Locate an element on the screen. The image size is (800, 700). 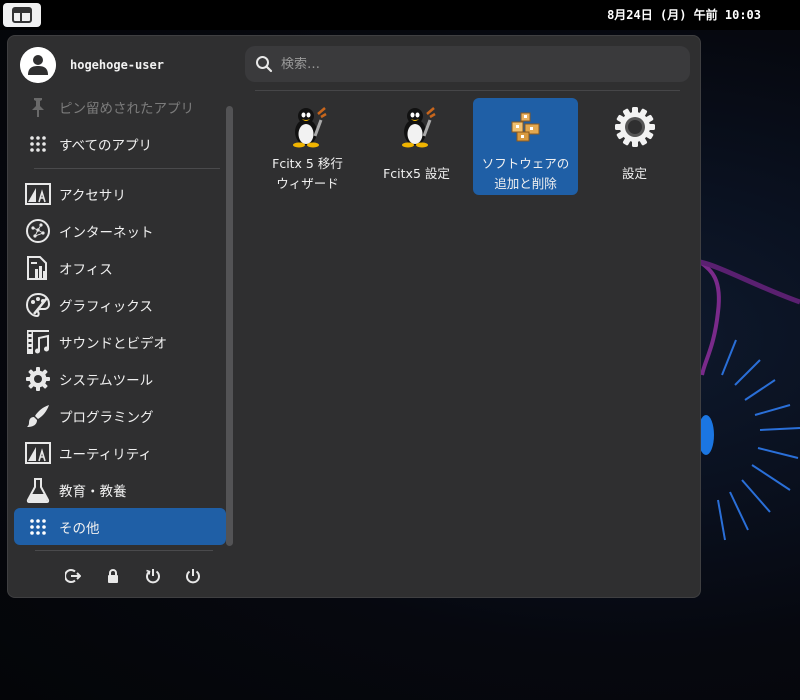
clock: 8月24日 (月) 午前 10:03 is located at coordinates (684, 15).